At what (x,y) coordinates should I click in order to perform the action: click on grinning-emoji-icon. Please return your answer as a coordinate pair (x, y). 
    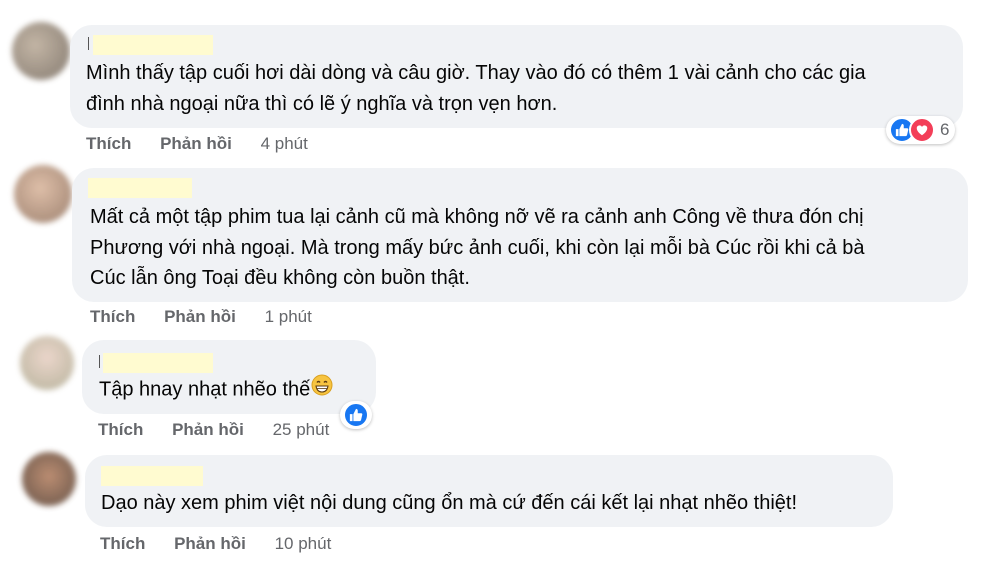
    Looking at the image, I should click on (322, 390).